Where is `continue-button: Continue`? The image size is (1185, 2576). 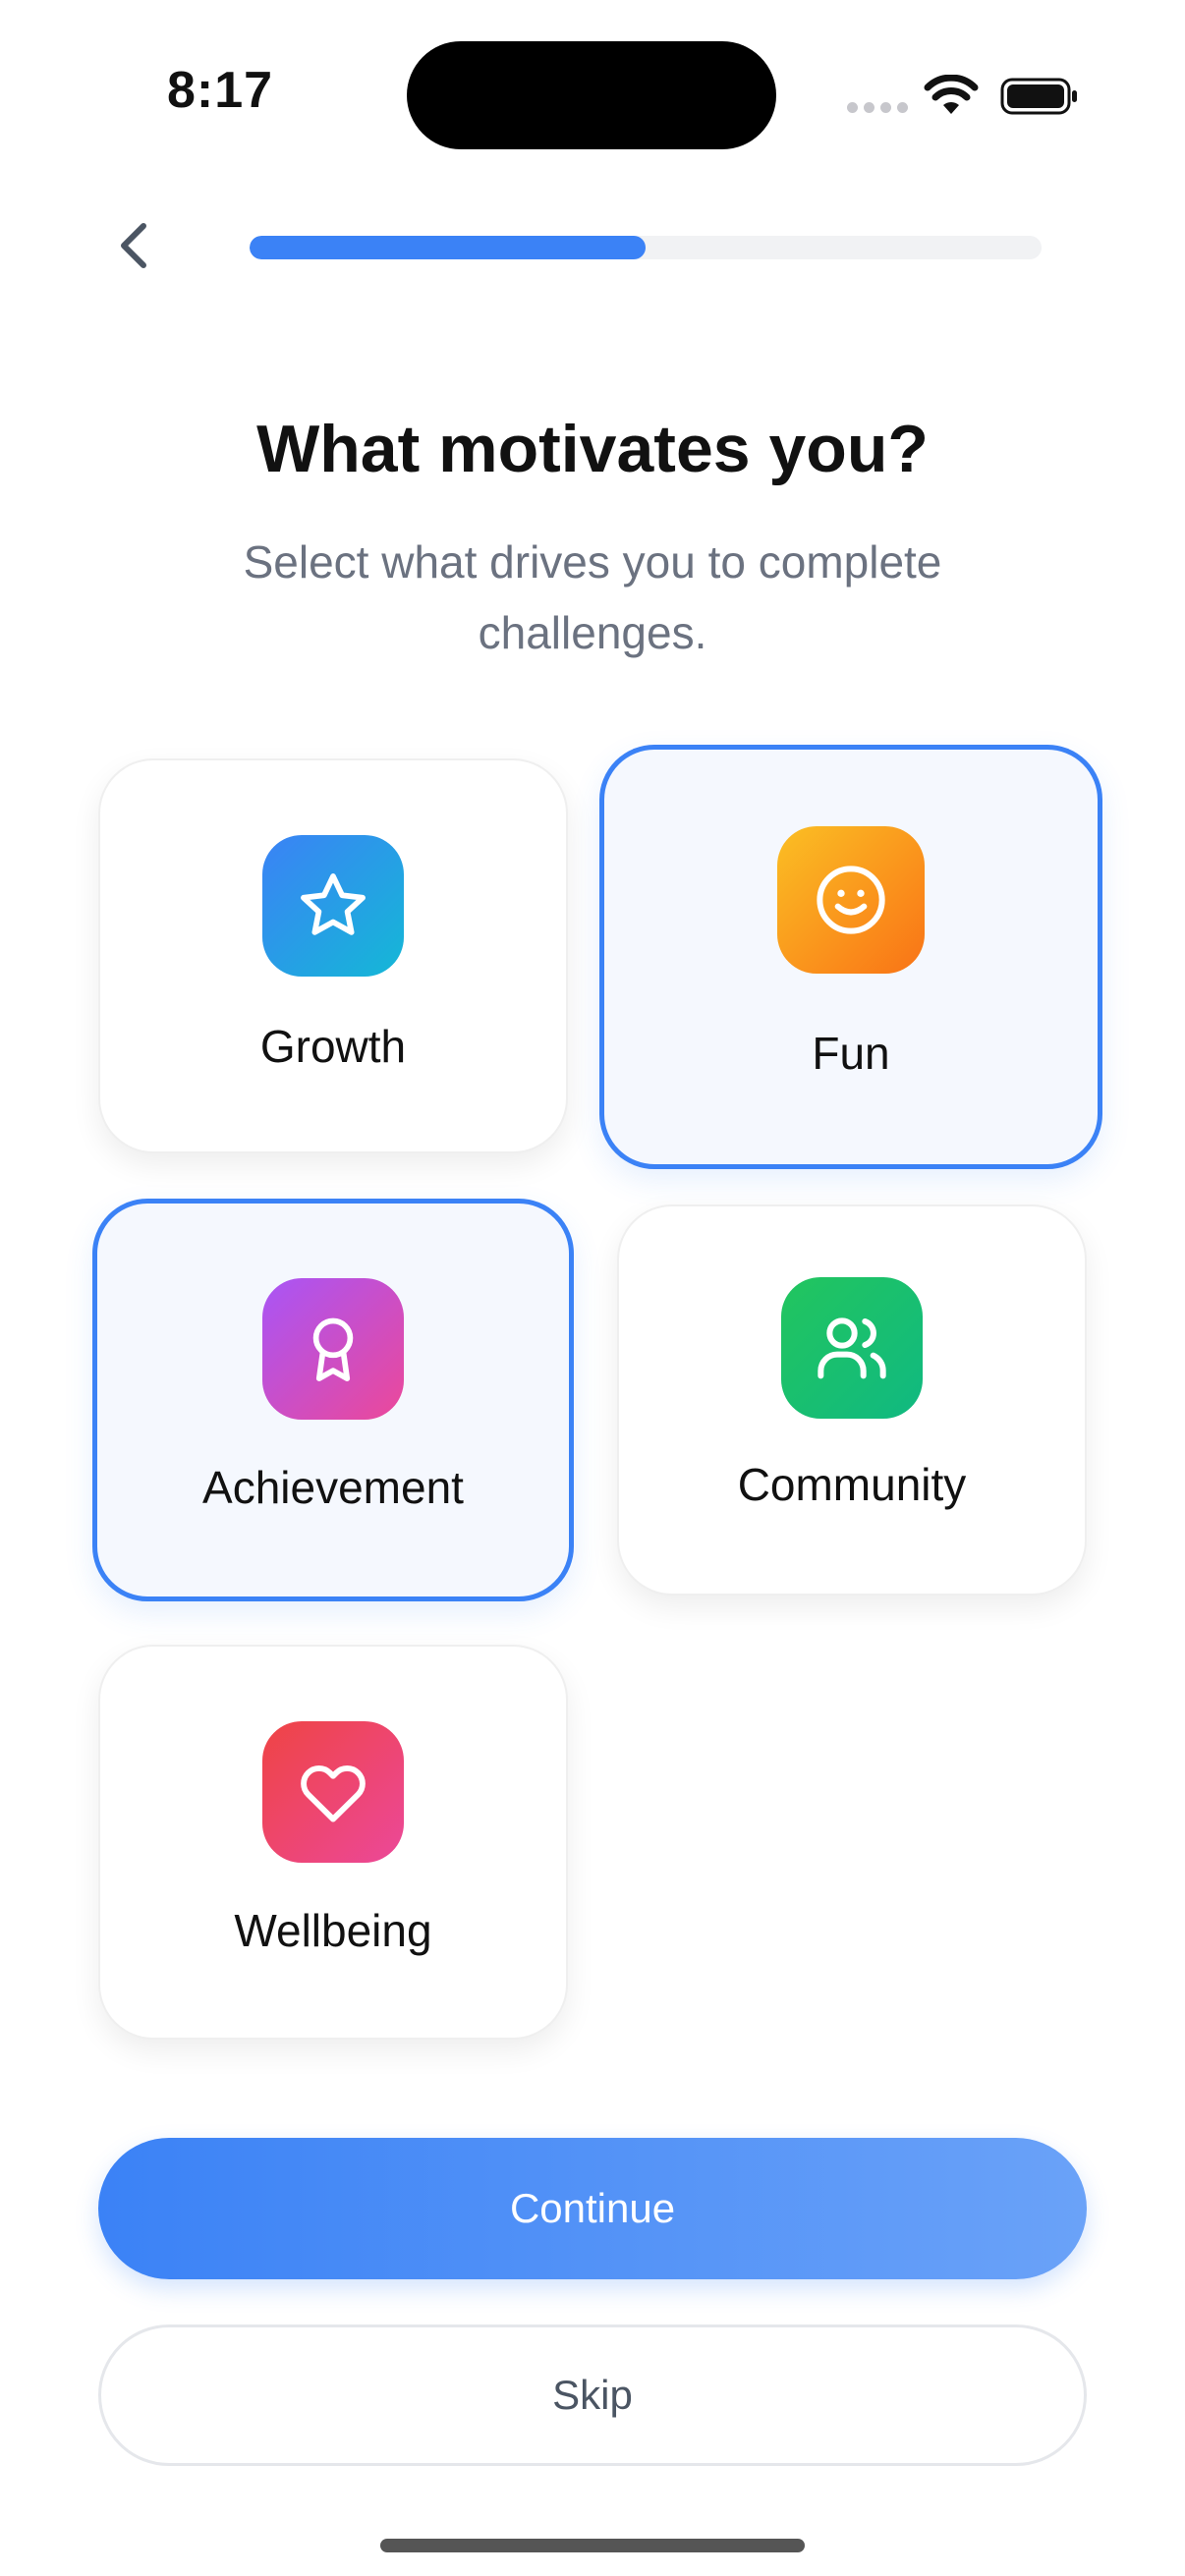
continue-button: Continue is located at coordinates (592, 2208).